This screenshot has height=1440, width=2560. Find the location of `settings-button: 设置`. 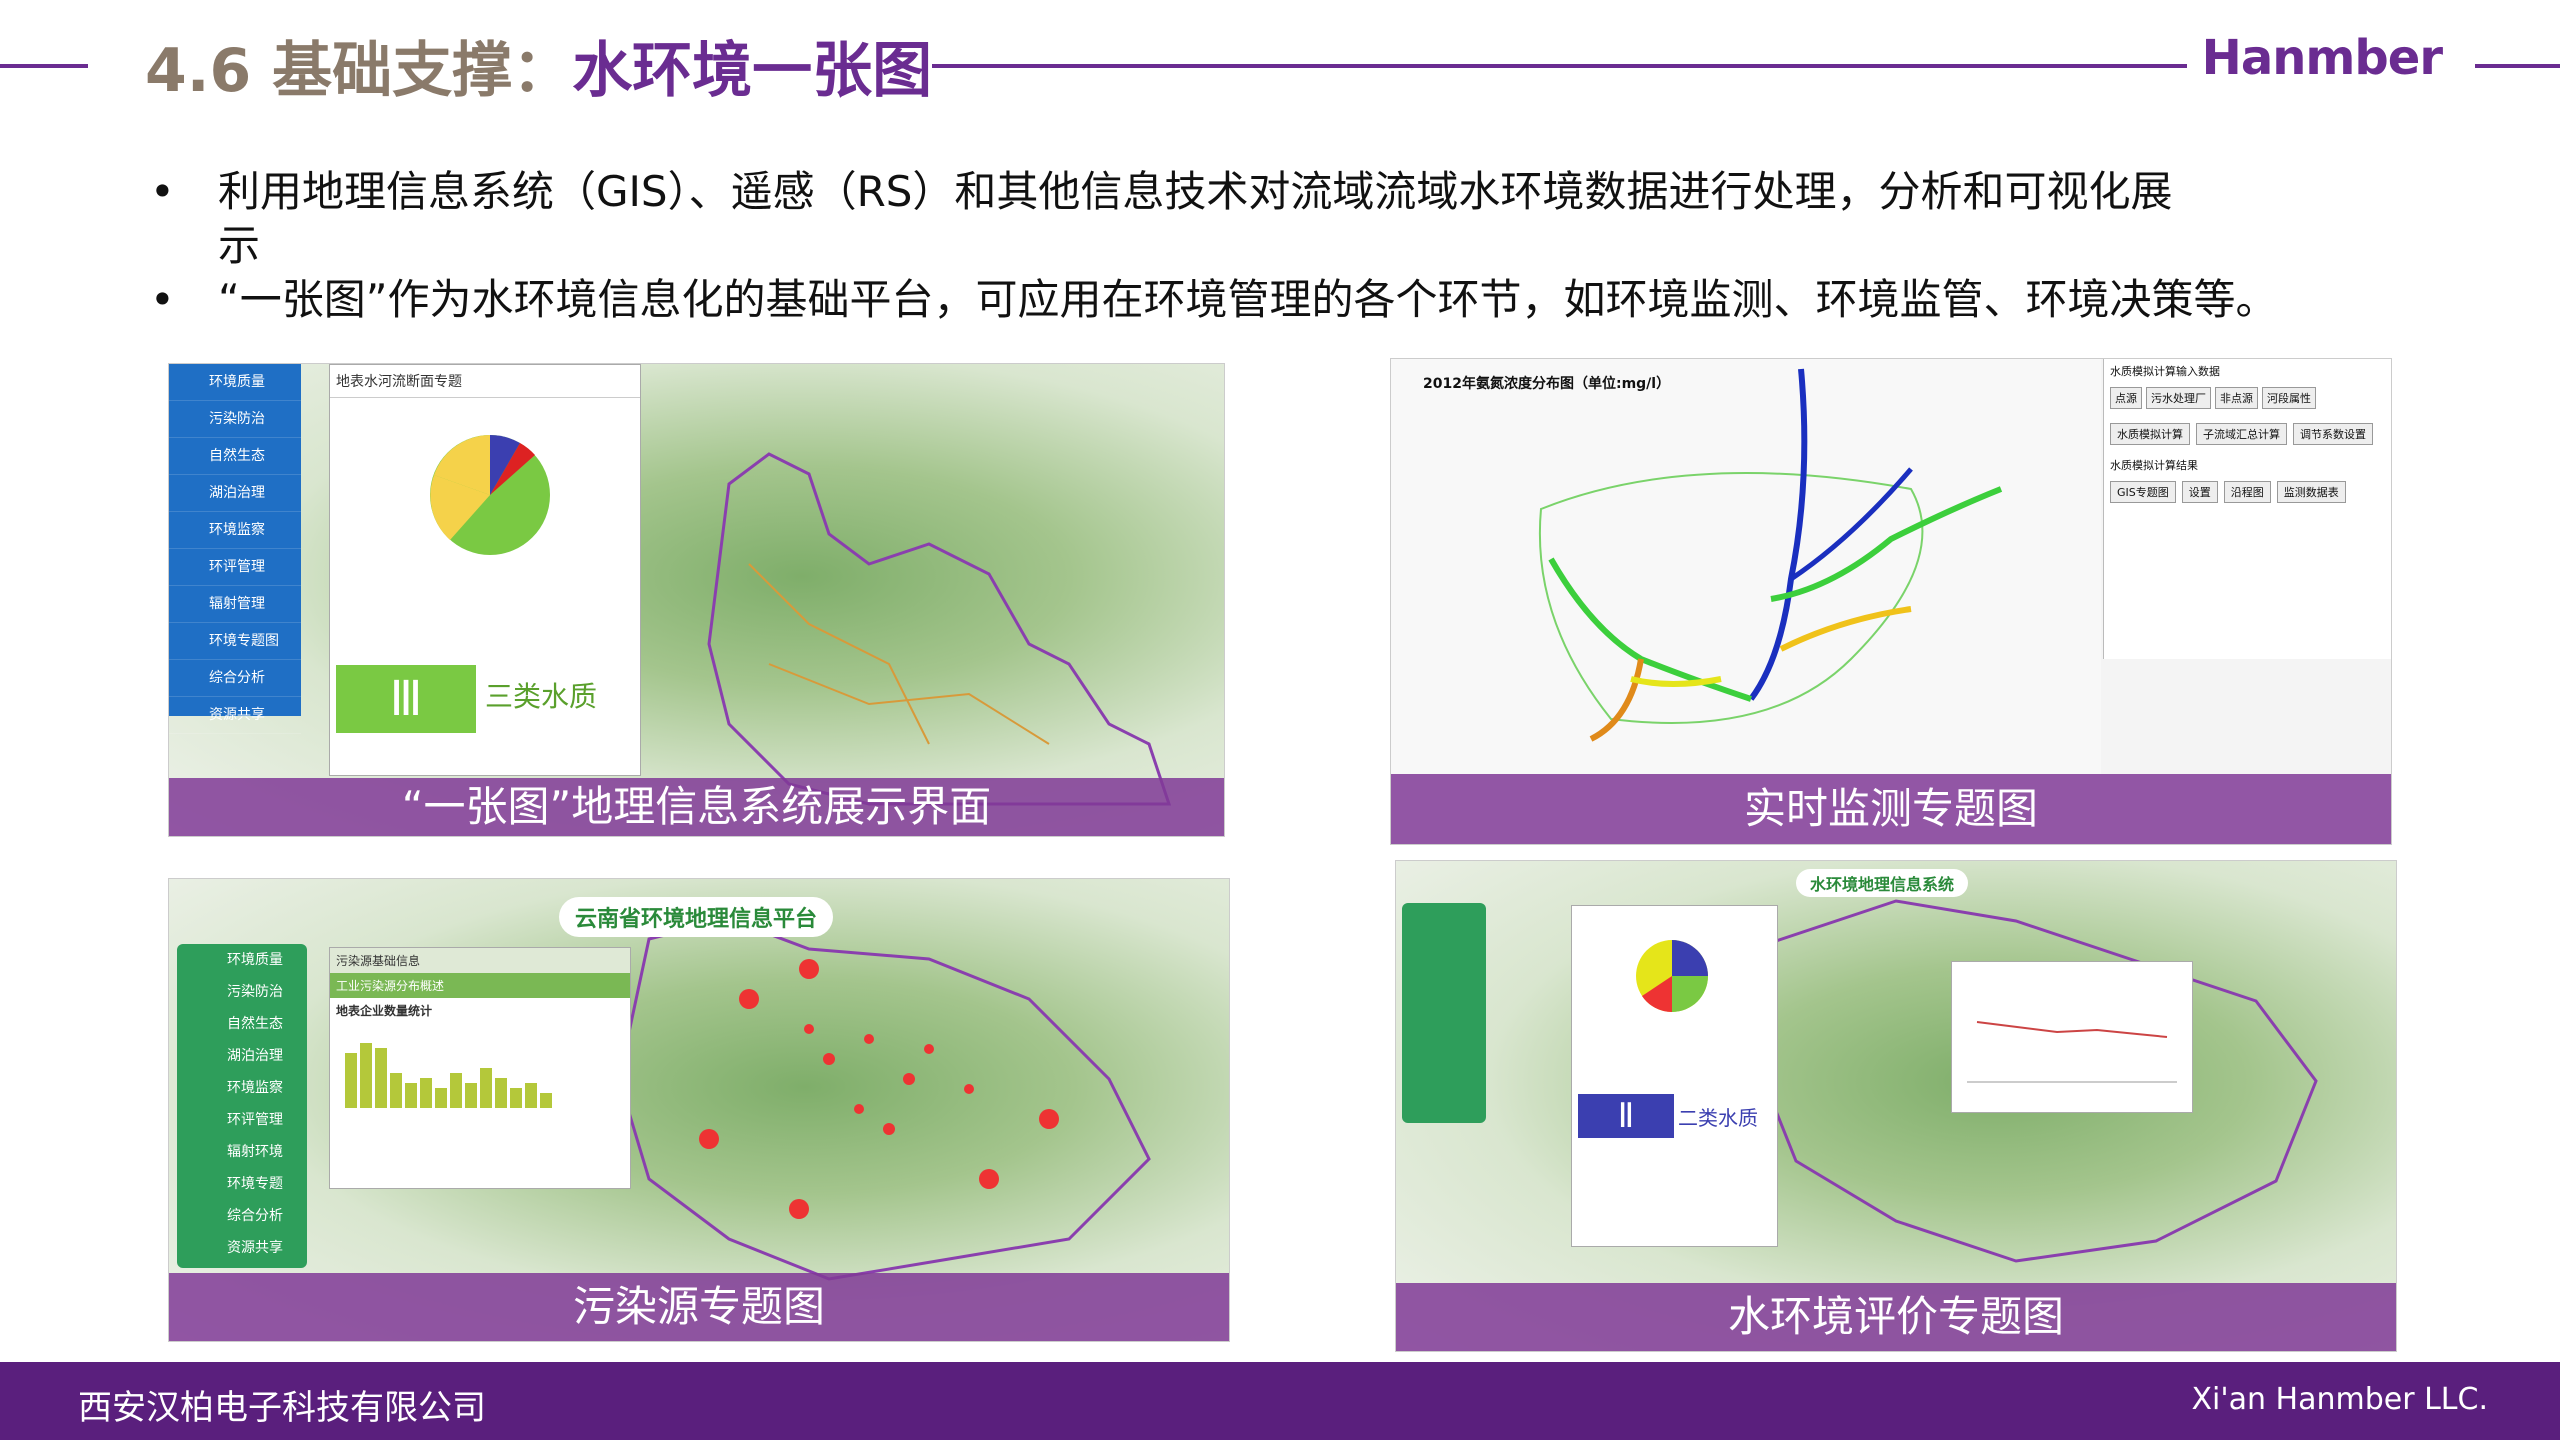

settings-button: 设置 is located at coordinates (2199, 492).